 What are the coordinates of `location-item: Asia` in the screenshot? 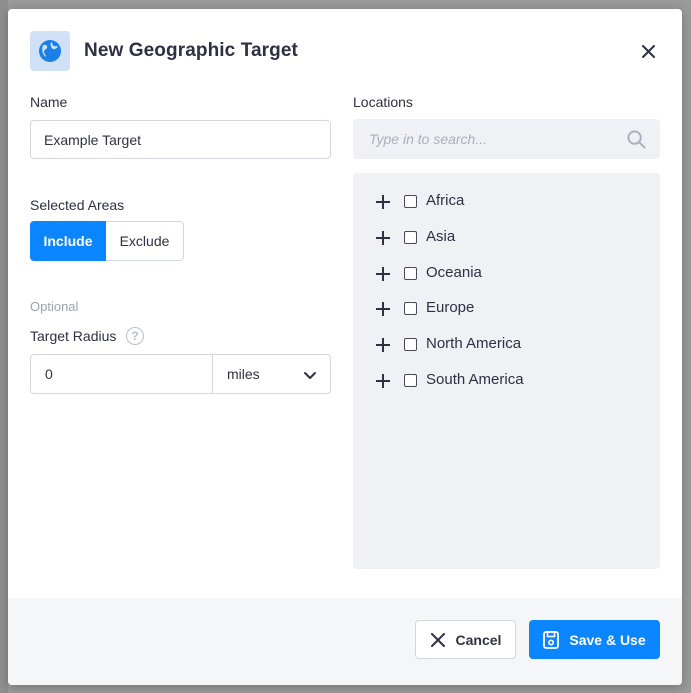 It's located at (506, 237).